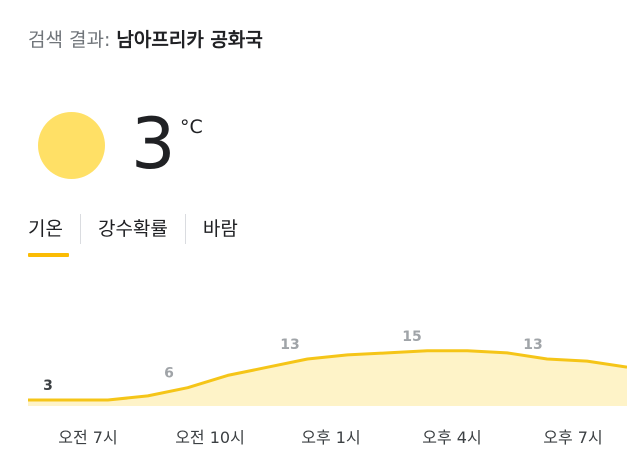 This screenshot has height=460, width=627. What do you see at coordinates (72, 40) in the screenshot?
I see `search-result-prefix: 검색 결과:` at bounding box center [72, 40].